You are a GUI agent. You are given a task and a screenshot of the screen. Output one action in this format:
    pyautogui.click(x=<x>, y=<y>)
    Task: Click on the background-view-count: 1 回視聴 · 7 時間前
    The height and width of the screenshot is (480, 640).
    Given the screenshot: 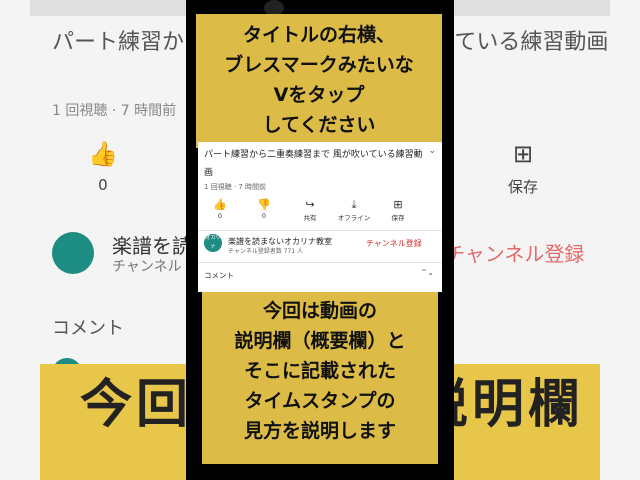 What is the action you would take?
    pyautogui.click(x=114, y=111)
    